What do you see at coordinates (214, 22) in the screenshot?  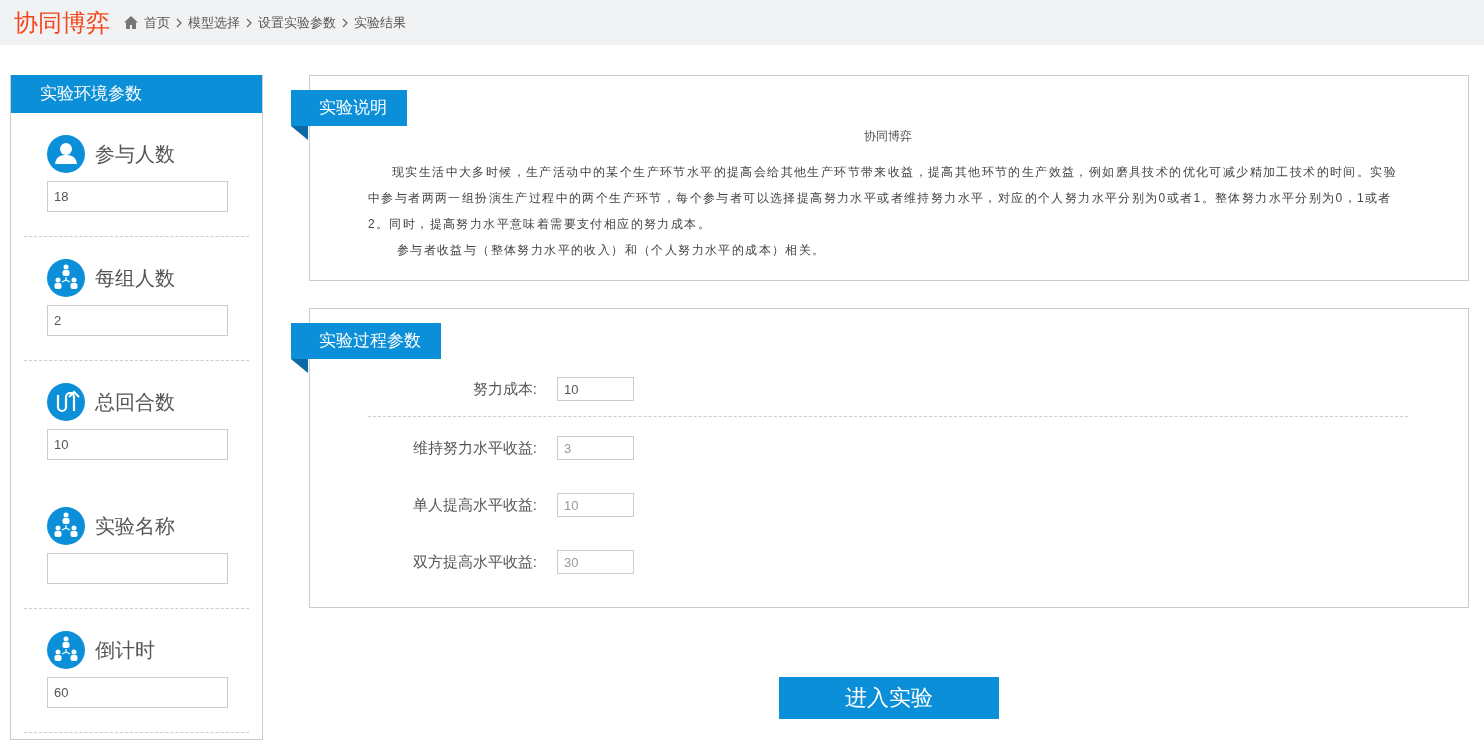 I see `breadcrumb-link: 模型选择` at bounding box center [214, 22].